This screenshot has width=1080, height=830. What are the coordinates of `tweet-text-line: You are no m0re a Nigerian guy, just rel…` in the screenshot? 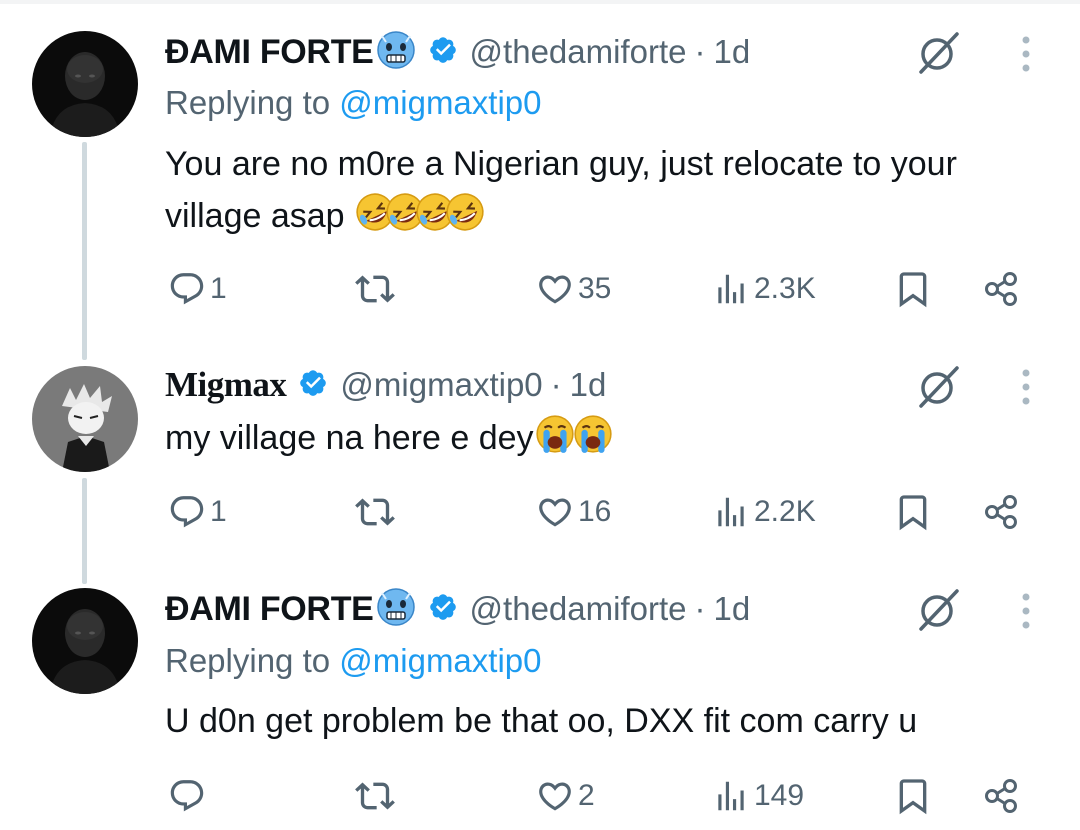 It's located at (561, 164).